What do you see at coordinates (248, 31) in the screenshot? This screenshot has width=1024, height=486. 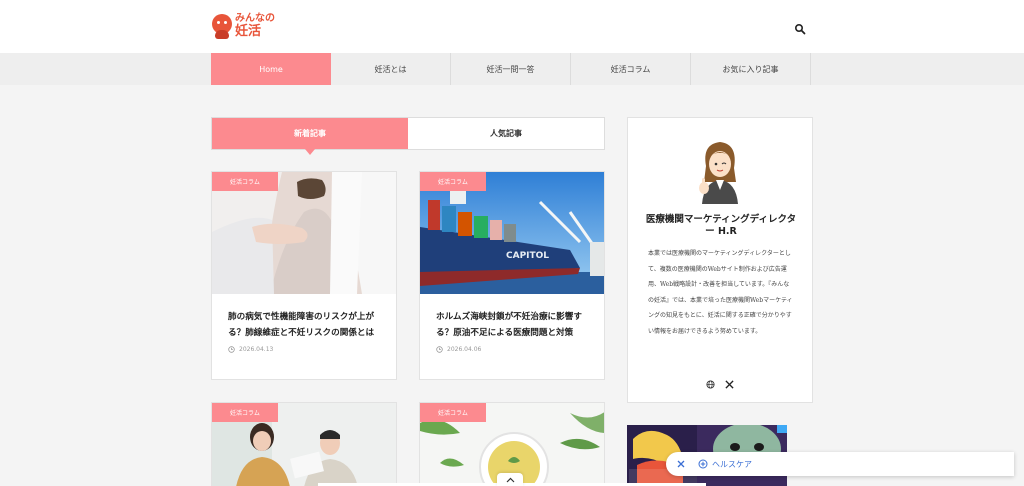 I see `logo-text-line2: 妊活` at bounding box center [248, 31].